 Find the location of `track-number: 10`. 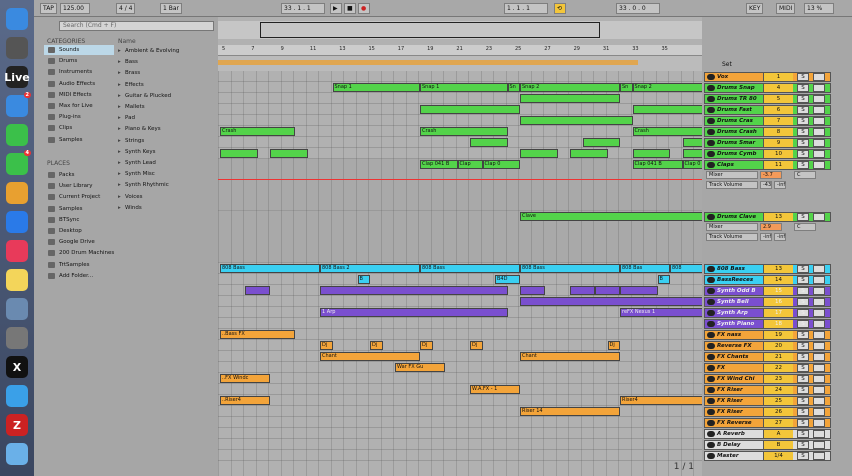

track-number: 10 is located at coordinates (778, 154).